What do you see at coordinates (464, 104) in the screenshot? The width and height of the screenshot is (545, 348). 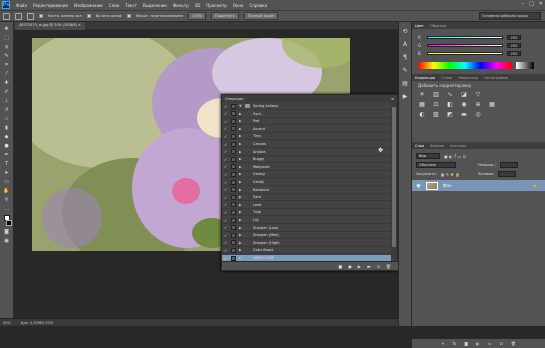 I see `photo-filter-icon: ◉` at bounding box center [464, 104].